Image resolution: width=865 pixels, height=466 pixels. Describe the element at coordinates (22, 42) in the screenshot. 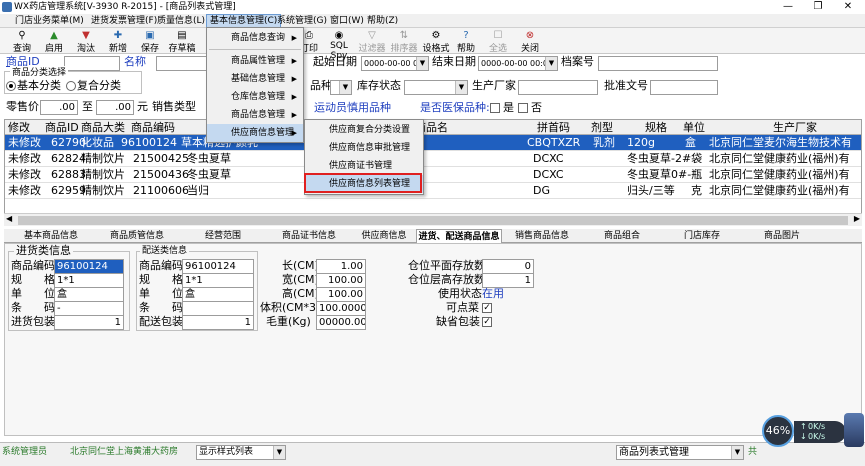

I see `query-button: ⚲ 查询` at that location.